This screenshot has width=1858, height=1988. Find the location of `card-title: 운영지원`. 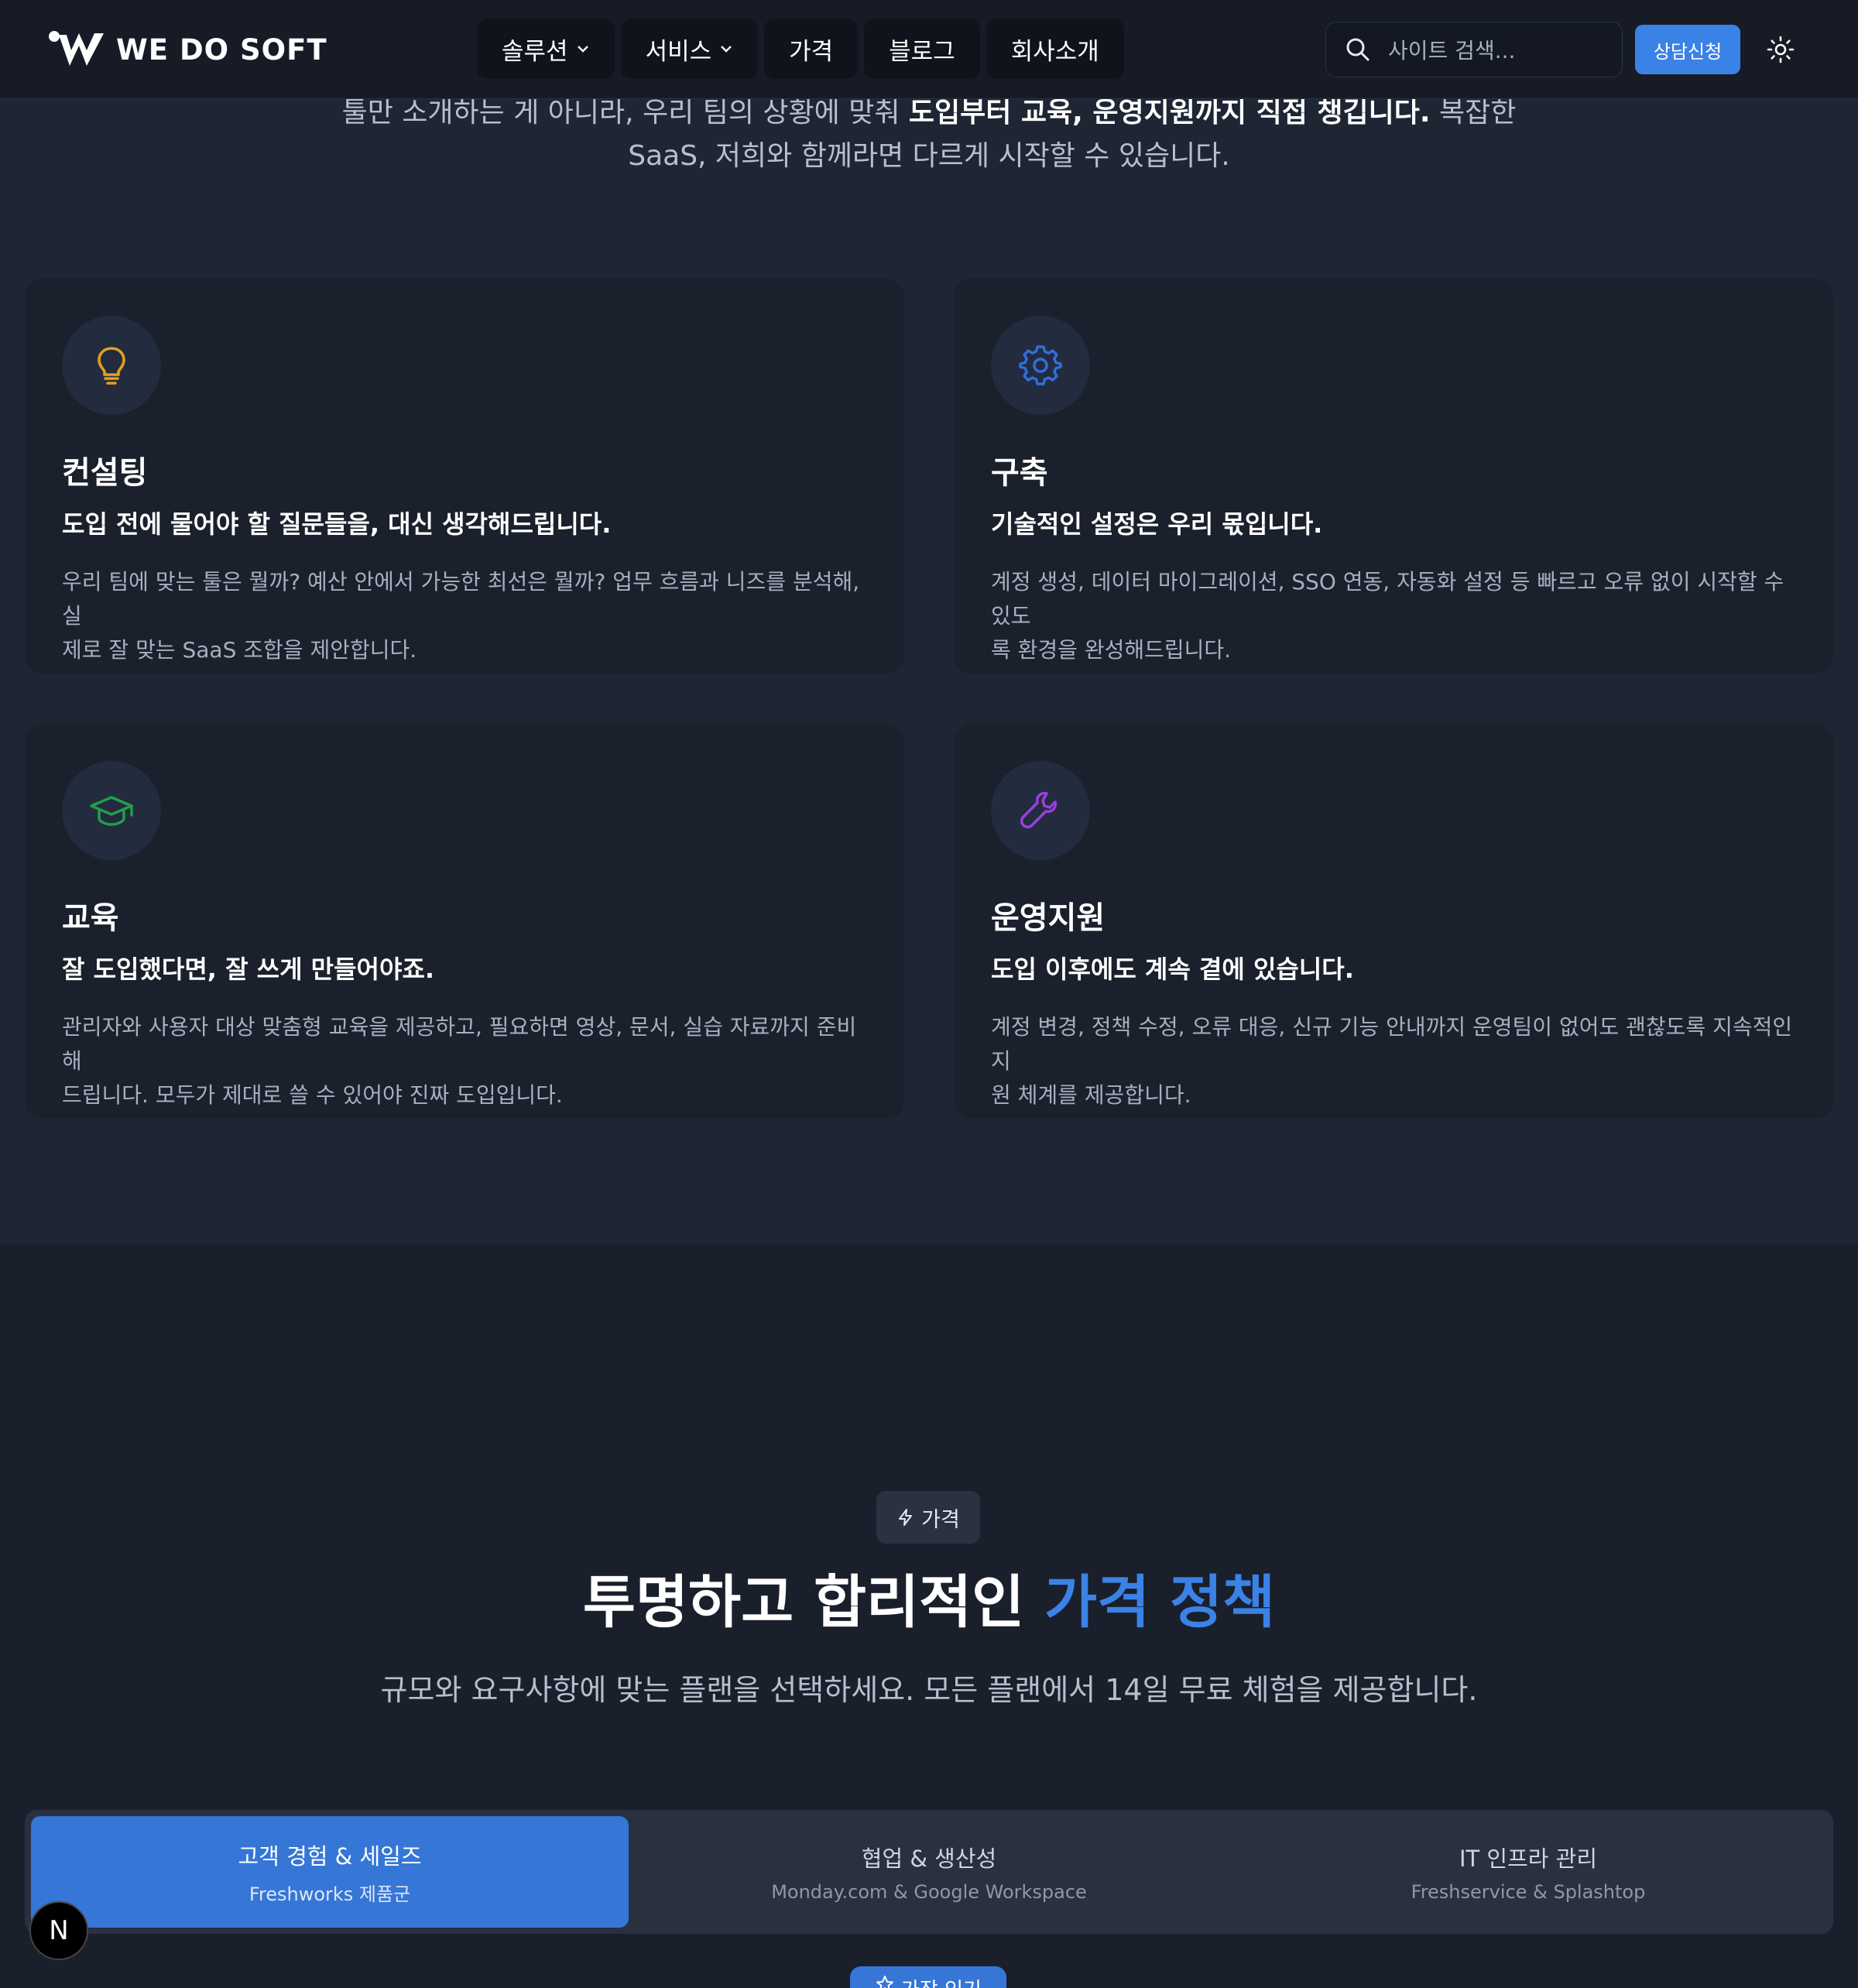

card-title: 운영지원 is located at coordinates (1048, 918).